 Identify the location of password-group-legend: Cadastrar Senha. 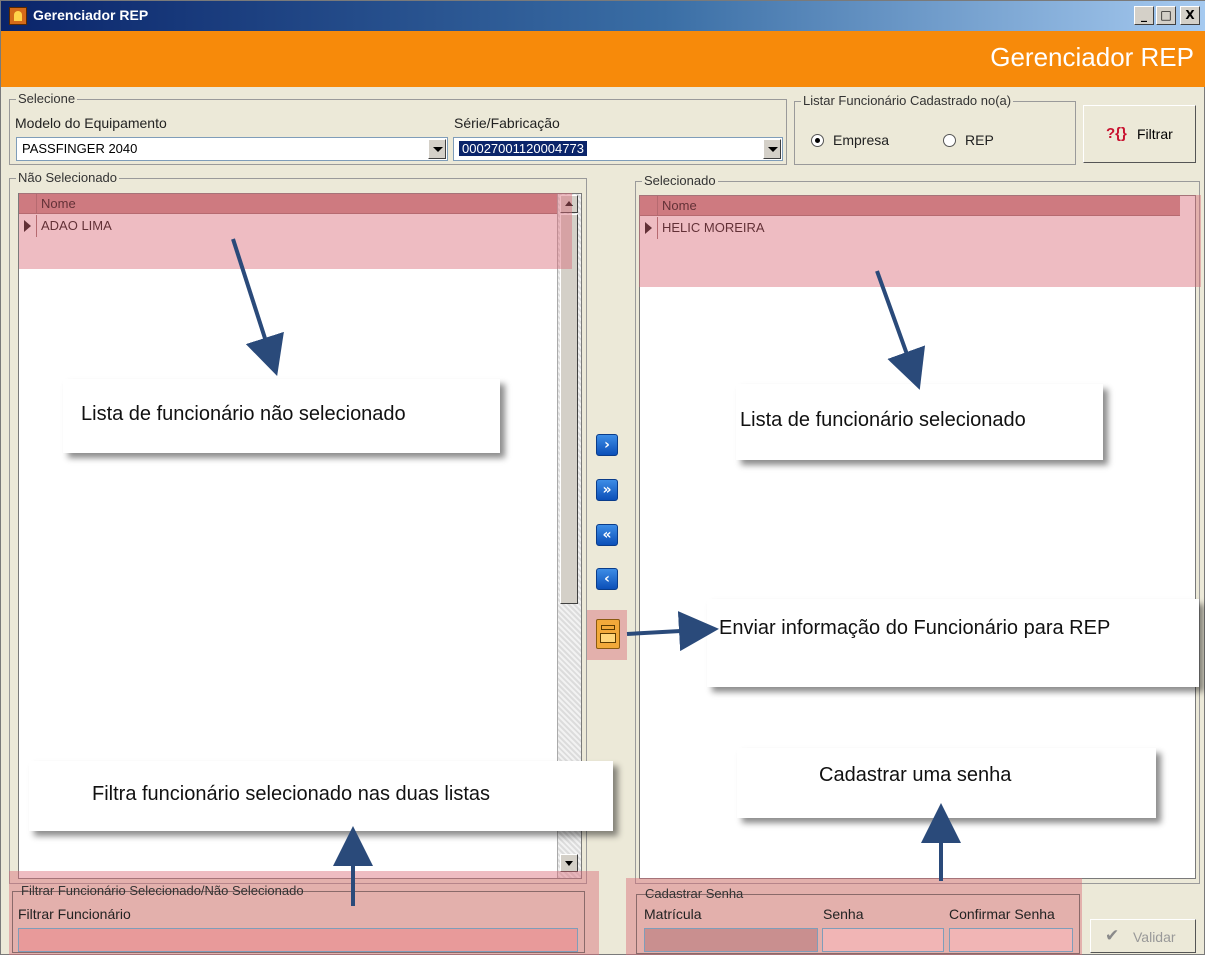
(694, 893).